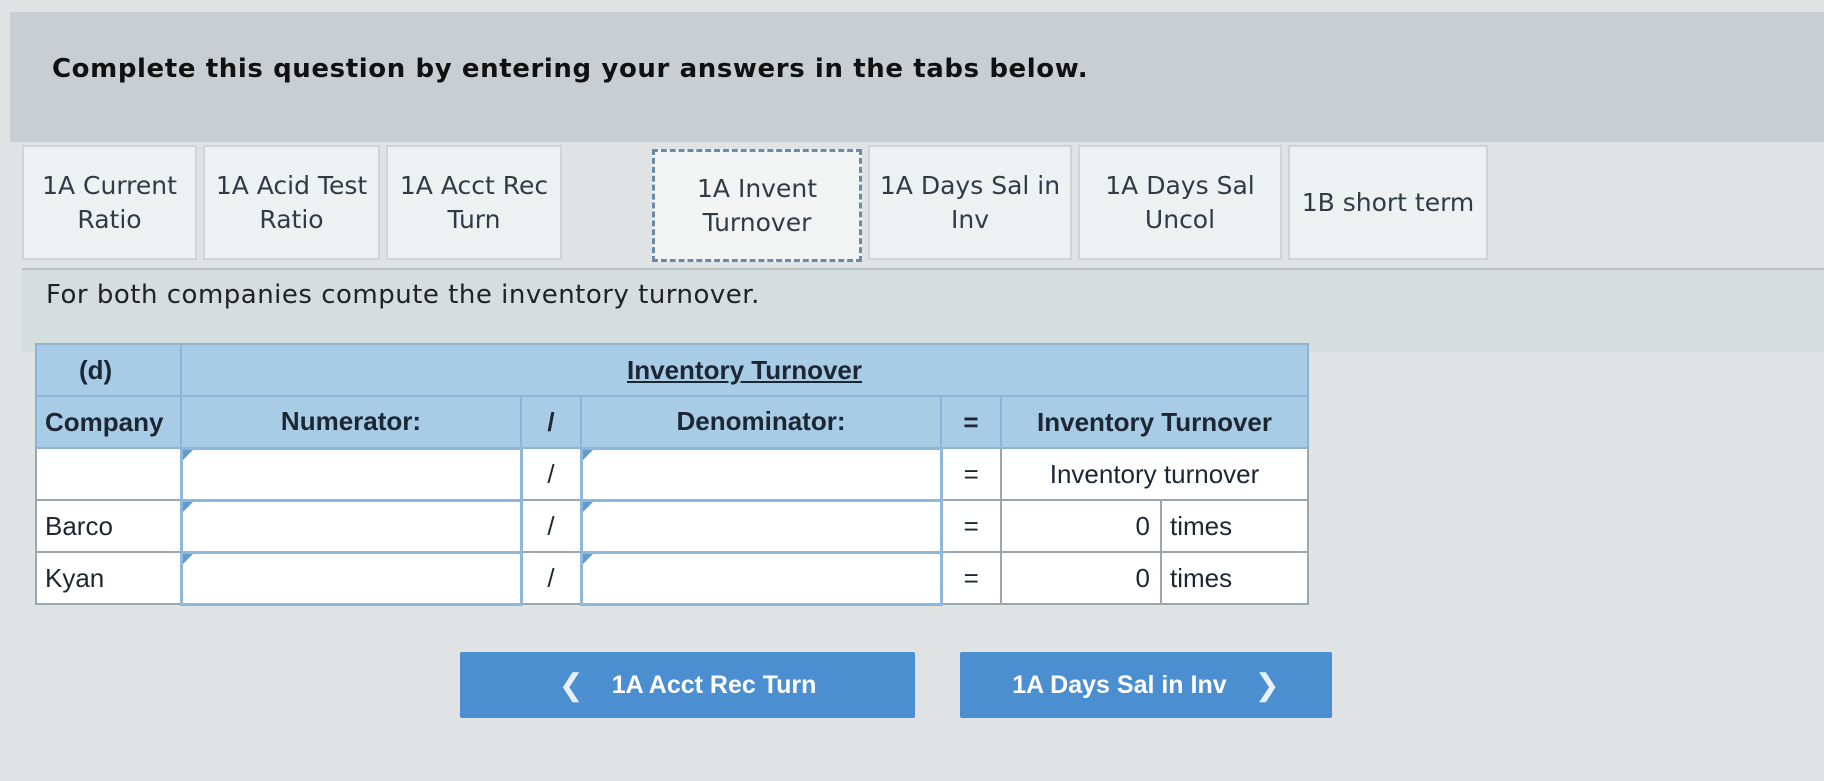 This screenshot has width=1824, height=781. What do you see at coordinates (351, 422) in the screenshot?
I see `header-numerator: Numerator:` at bounding box center [351, 422].